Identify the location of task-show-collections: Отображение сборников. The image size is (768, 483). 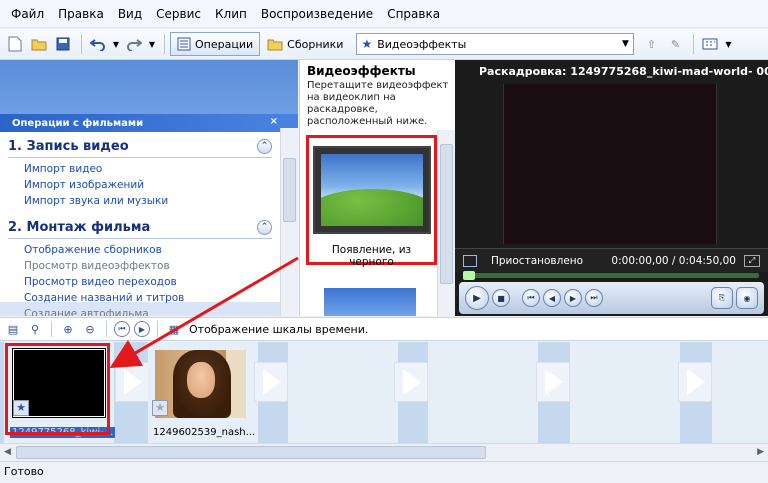
(144, 250).